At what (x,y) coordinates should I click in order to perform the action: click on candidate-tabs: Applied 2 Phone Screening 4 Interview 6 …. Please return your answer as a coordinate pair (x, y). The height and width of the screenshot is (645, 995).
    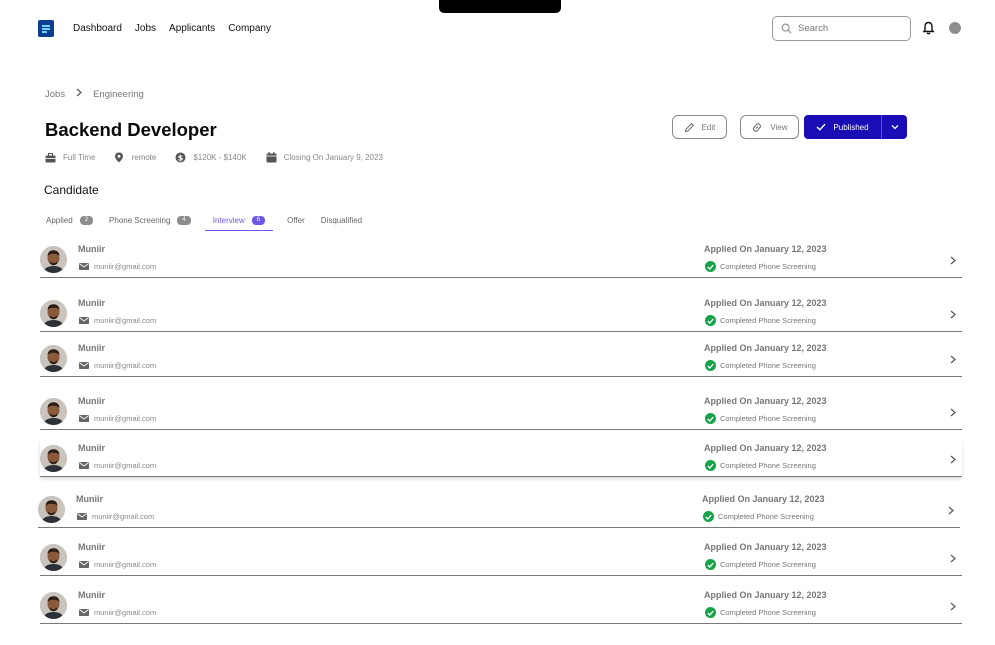
    Looking at the image, I should click on (210, 221).